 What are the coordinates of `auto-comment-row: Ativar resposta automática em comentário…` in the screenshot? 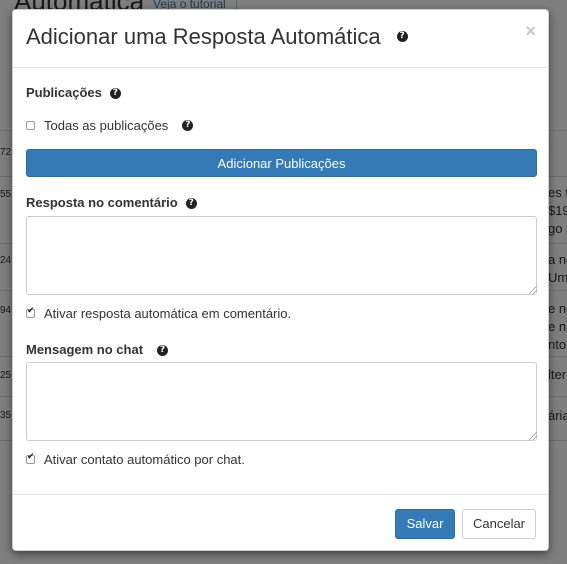 It's located at (158, 313).